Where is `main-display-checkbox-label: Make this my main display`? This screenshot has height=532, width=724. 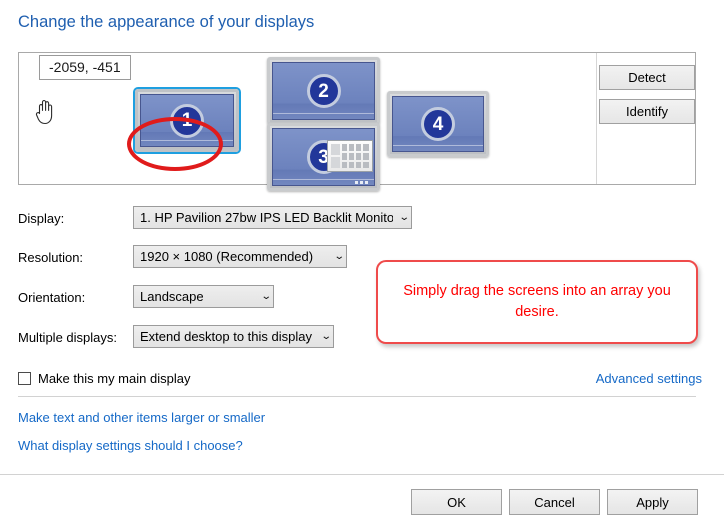
main-display-checkbox-label: Make this my main display is located at coordinates (114, 378).